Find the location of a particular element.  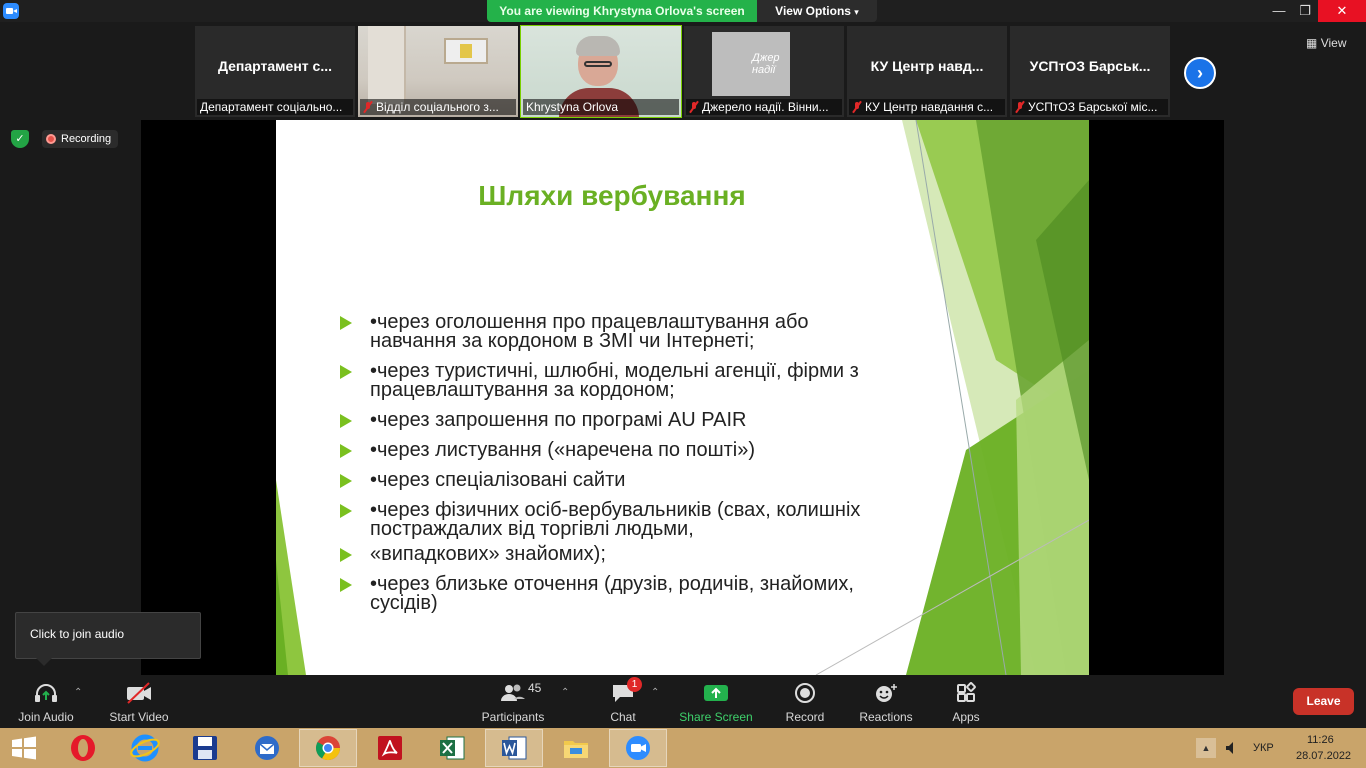

leave-button: Leave is located at coordinates (1323, 701).